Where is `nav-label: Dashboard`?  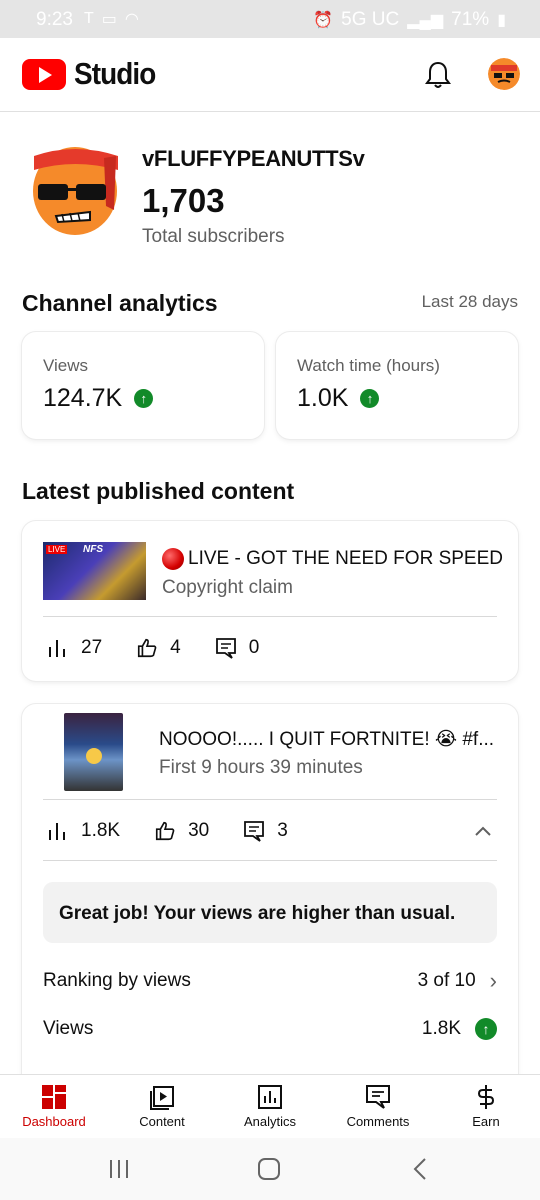 nav-label: Dashboard is located at coordinates (54, 1121).